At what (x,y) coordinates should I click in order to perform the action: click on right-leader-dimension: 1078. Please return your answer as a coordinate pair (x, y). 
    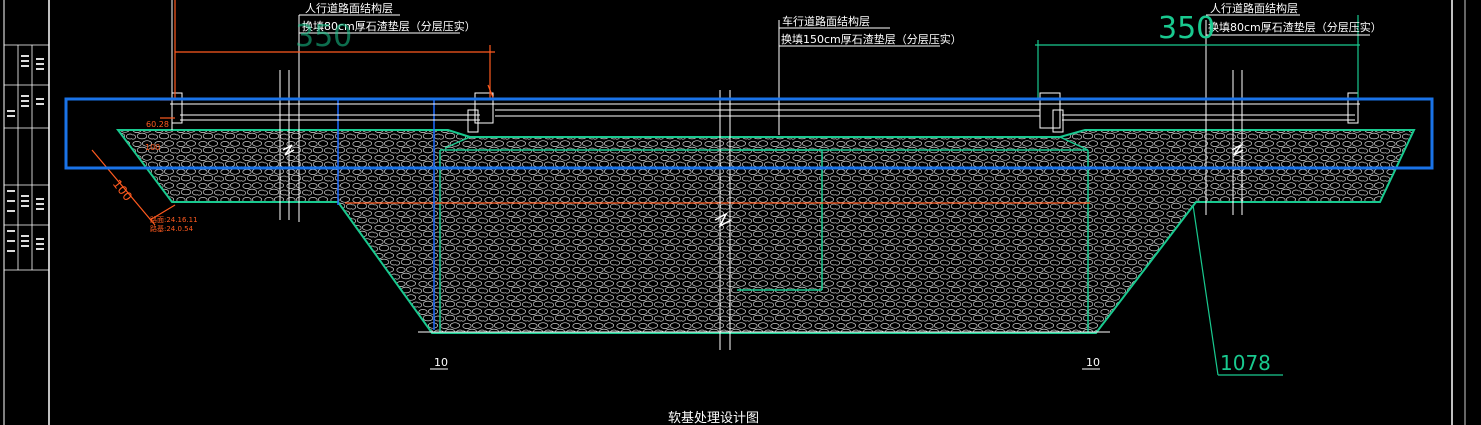
    Looking at the image, I should click on (1245, 363).